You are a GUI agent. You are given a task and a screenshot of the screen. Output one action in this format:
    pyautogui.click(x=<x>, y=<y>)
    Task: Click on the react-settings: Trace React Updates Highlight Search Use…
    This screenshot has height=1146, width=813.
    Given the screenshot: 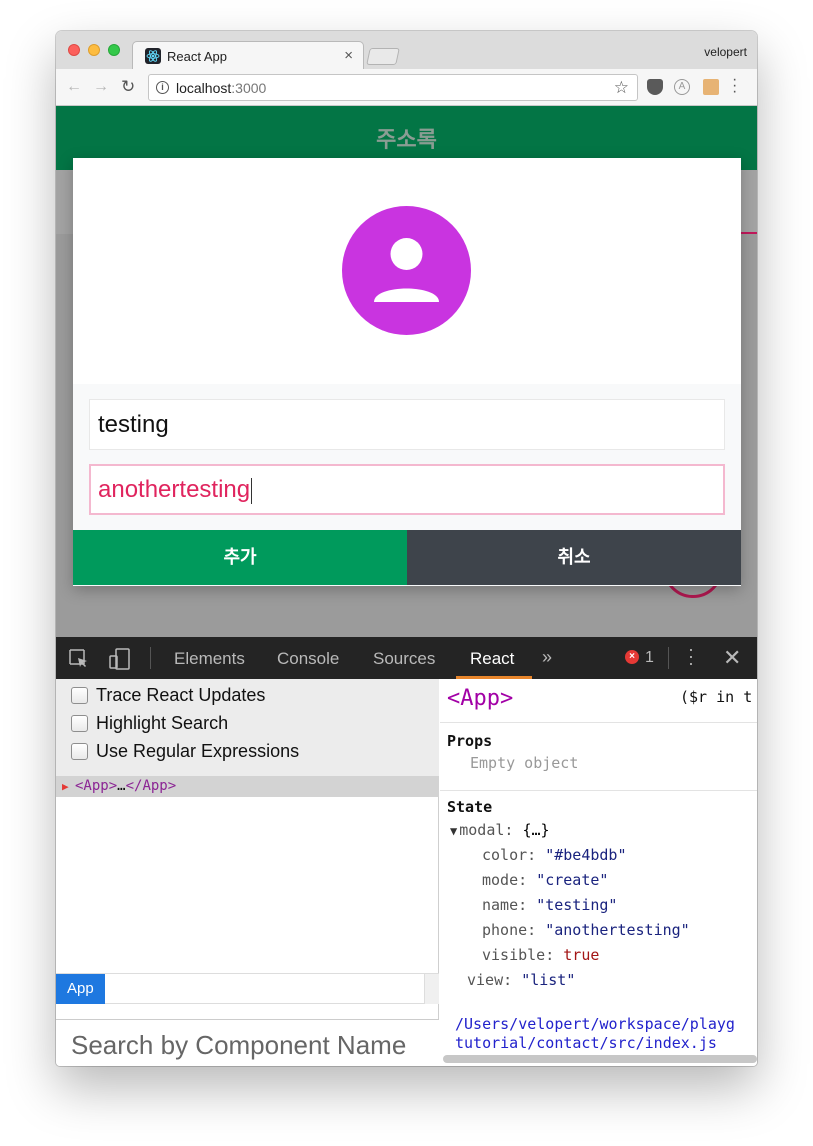 What is the action you would take?
    pyautogui.click(x=247, y=727)
    